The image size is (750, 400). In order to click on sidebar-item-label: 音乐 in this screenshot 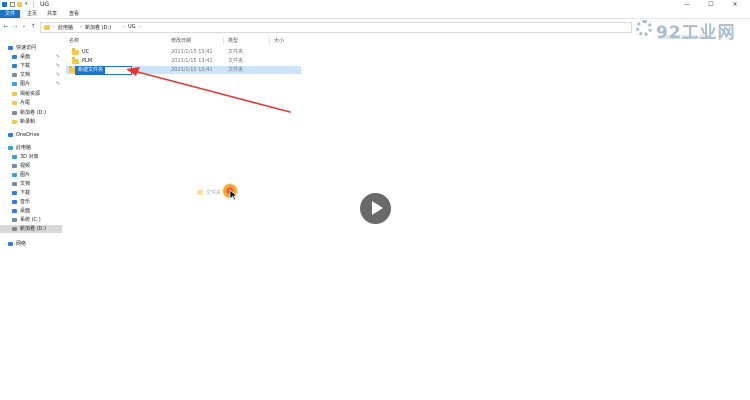, I will do `click(25, 202)`.